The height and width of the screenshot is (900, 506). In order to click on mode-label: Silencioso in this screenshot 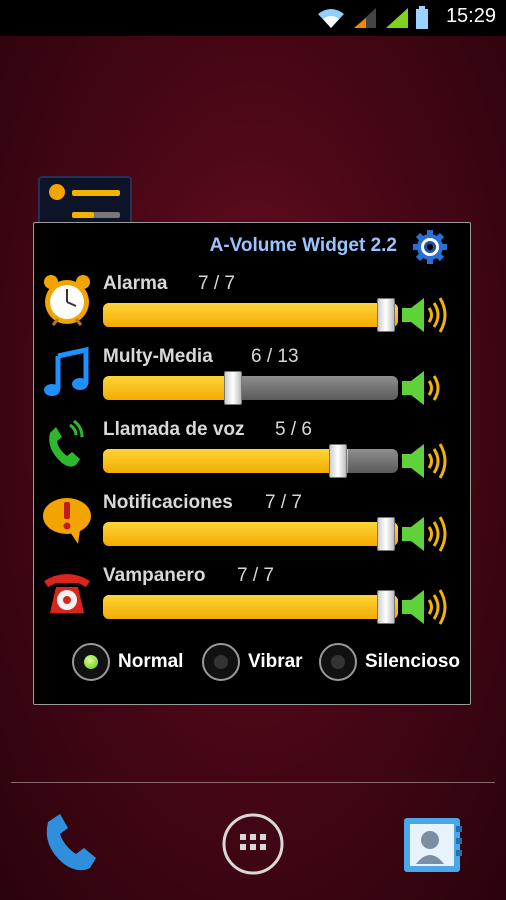, I will do `click(413, 661)`.